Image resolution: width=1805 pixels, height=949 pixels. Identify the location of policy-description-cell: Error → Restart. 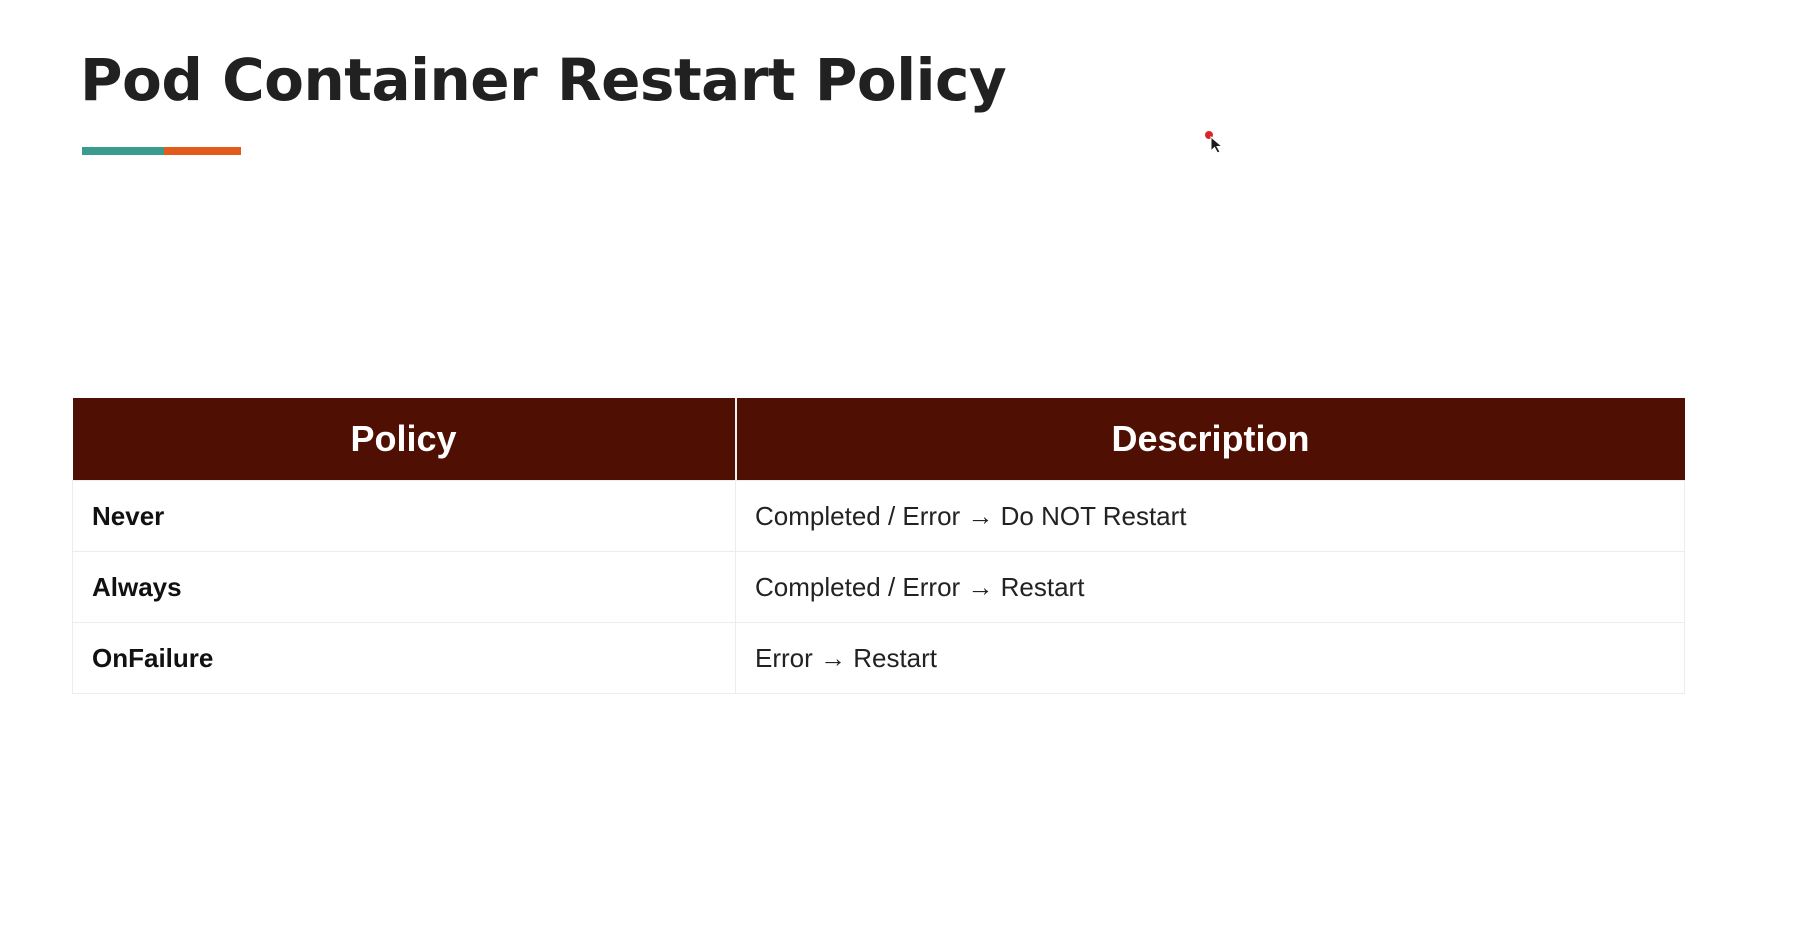
(1210, 658).